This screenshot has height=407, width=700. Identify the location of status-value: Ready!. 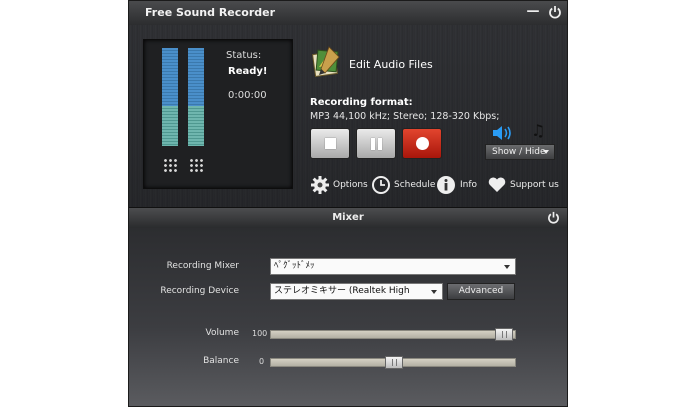
(248, 71).